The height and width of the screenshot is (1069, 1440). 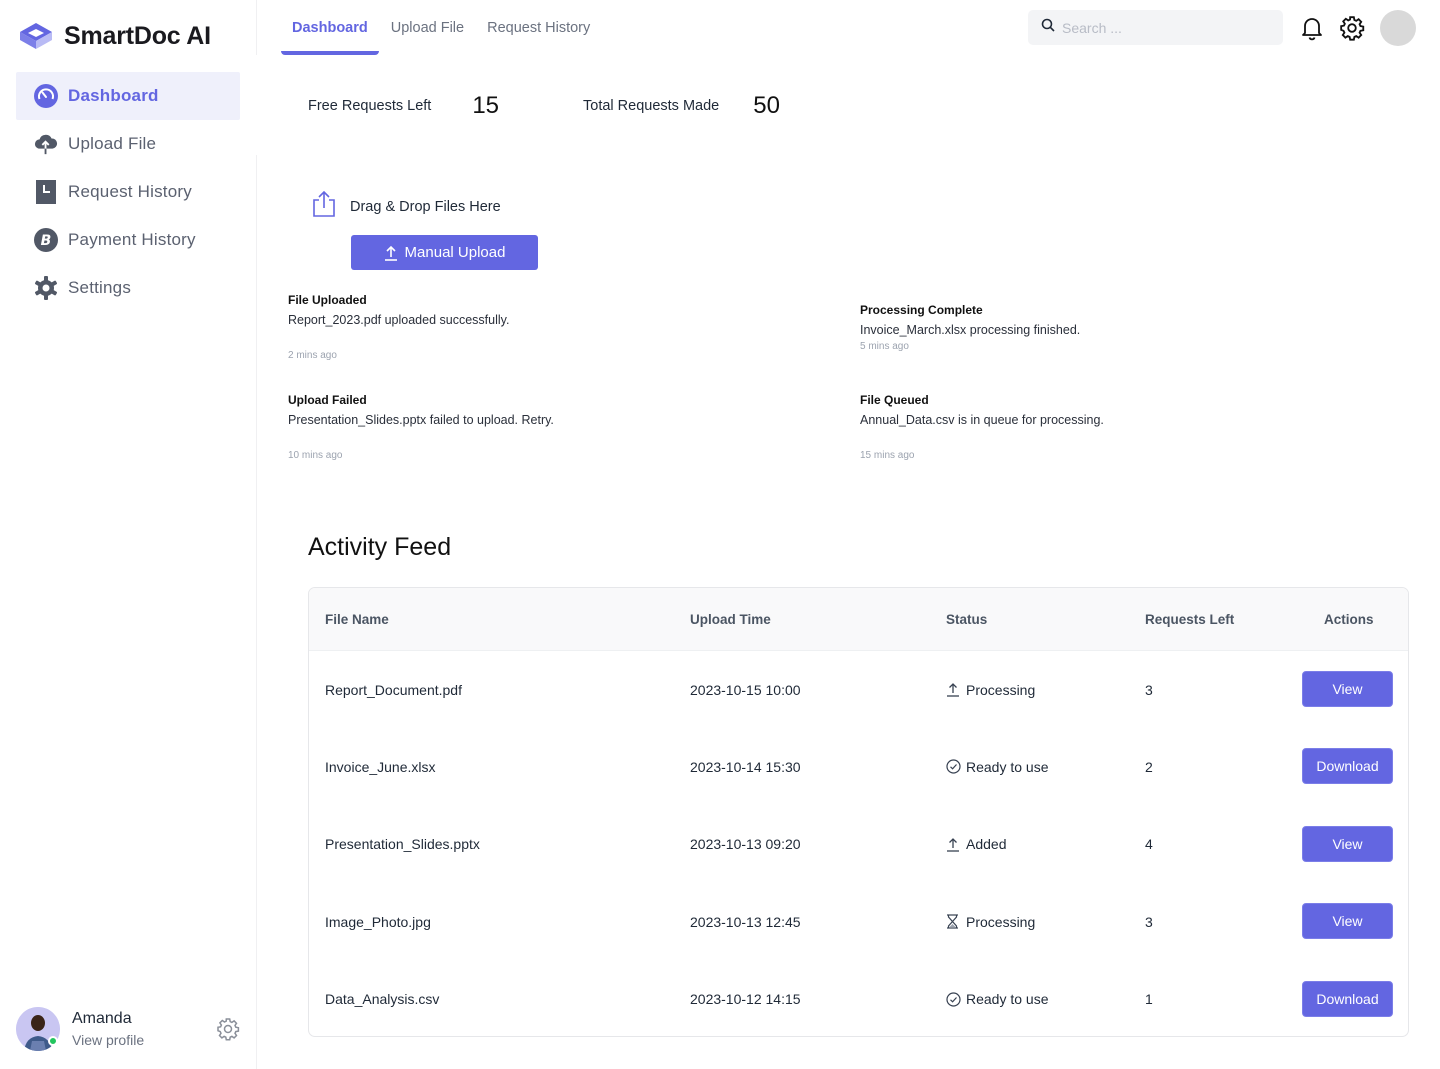 What do you see at coordinates (382, 999) in the screenshot?
I see `cell-file-name: Data_Analysis.csv` at bounding box center [382, 999].